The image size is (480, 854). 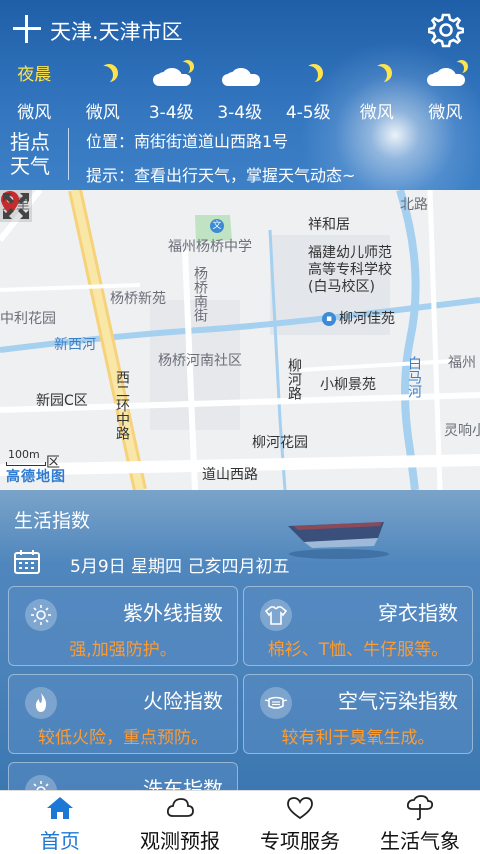 I want to click on tab-label: 专项服务, so click(x=300, y=841).